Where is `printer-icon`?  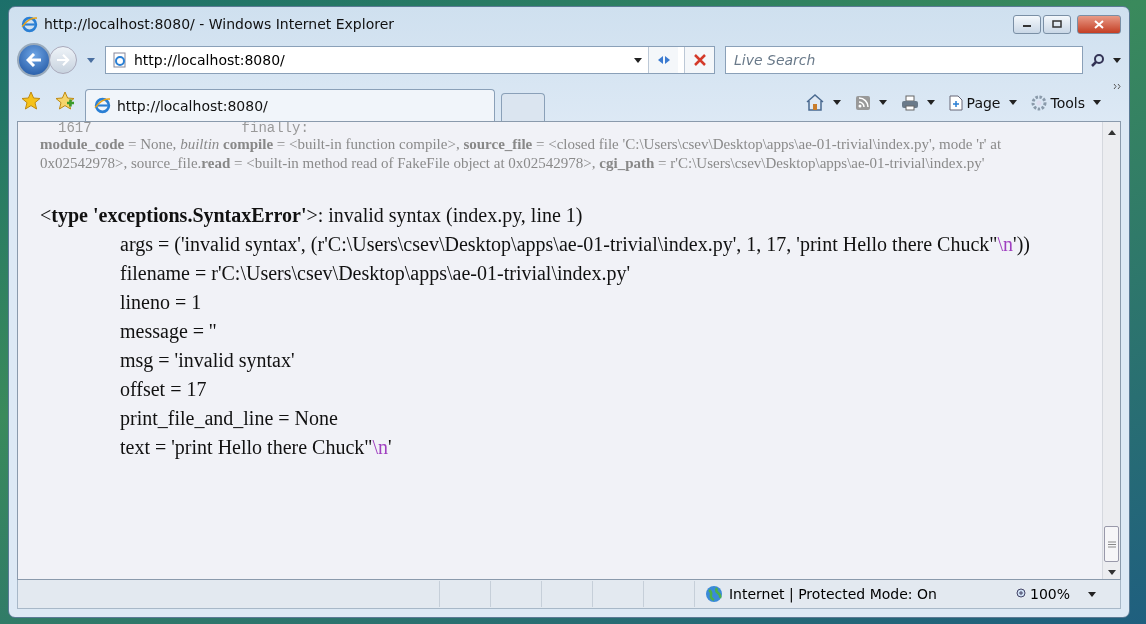
printer-icon is located at coordinates (909, 103).